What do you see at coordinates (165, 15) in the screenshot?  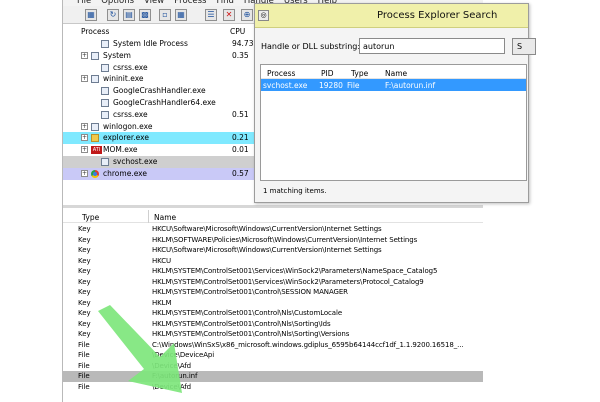 I see `window-icon: ▫` at bounding box center [165, 15].